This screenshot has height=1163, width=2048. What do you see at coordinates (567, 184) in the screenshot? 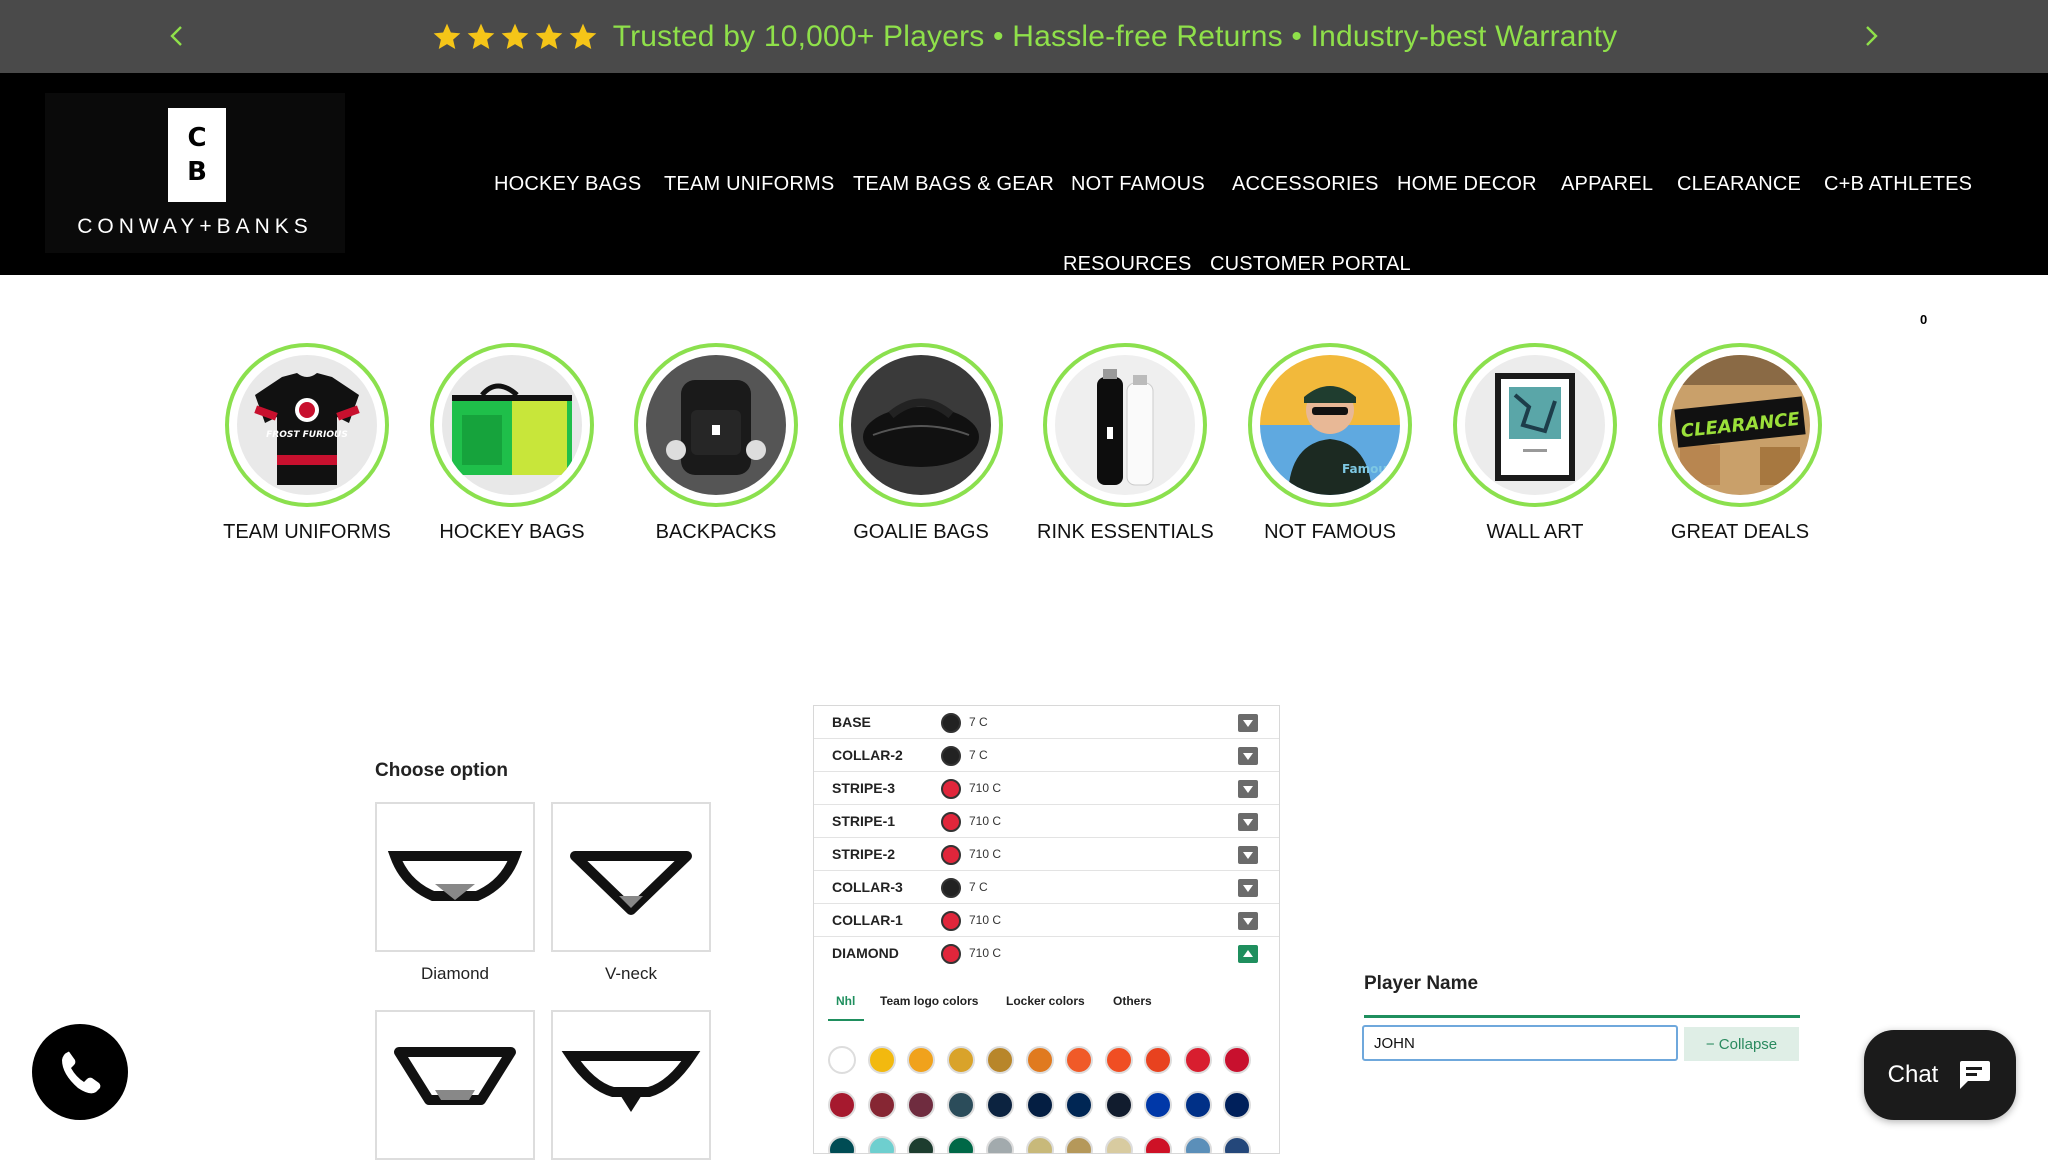
I see `nav-hockey-bags: HOCKEY BAGS` at bounding box center [567, 184].